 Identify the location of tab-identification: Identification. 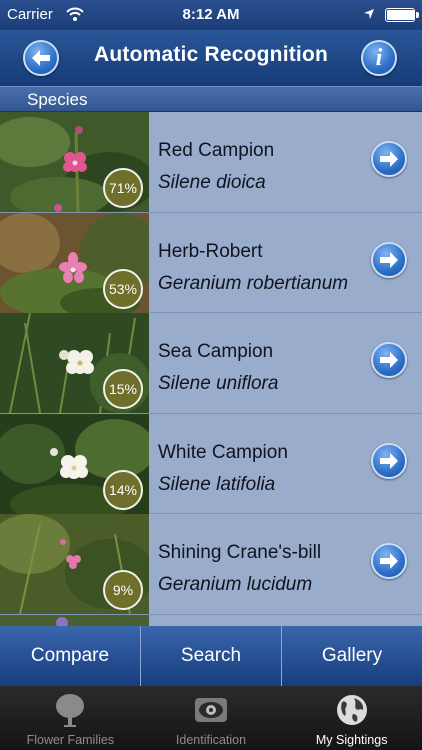
(211, 718).